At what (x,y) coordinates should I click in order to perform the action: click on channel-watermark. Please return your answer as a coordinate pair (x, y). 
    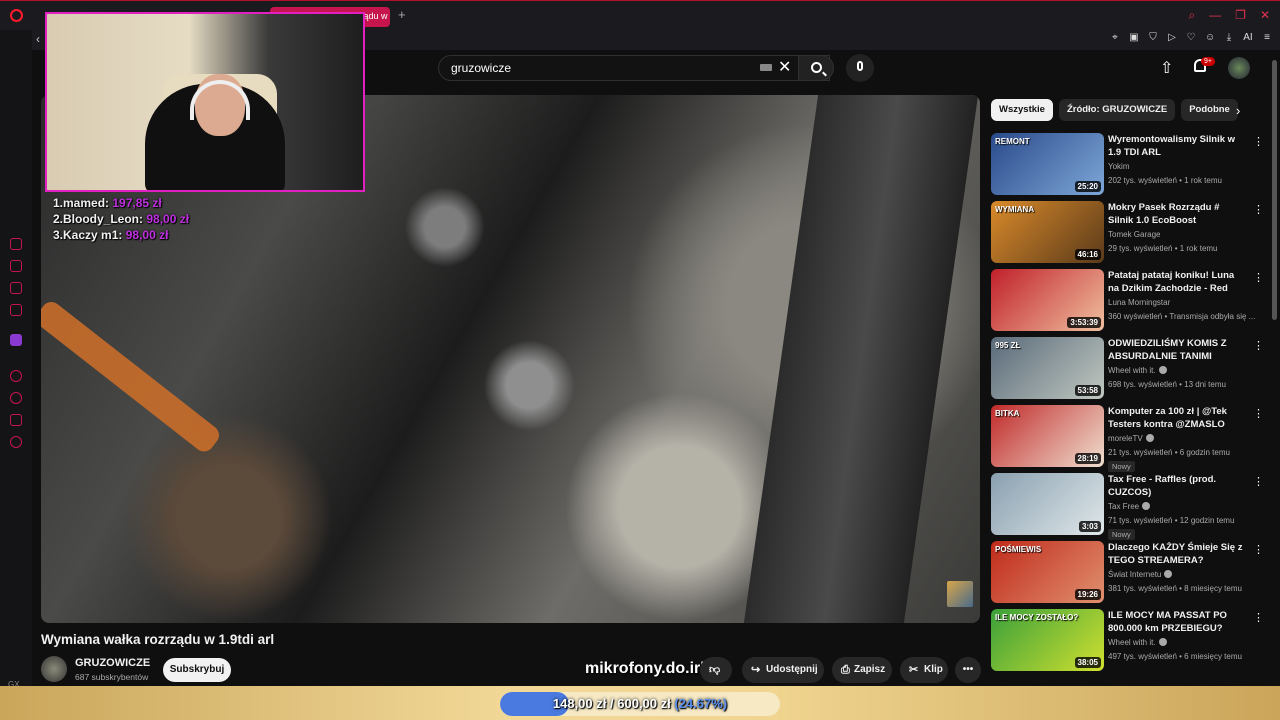
    Looking at the image, I should click on (960, 594).